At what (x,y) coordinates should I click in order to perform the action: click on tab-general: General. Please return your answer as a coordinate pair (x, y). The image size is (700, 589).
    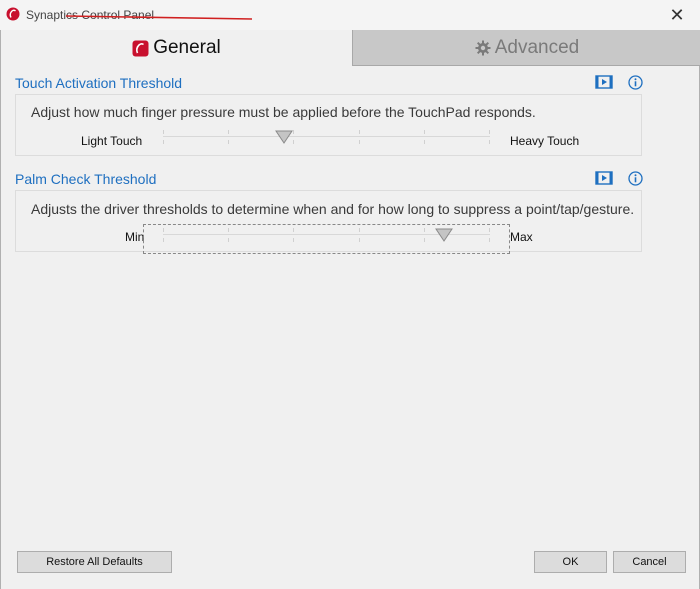
    Looking at the image, I should click on (176, 48).